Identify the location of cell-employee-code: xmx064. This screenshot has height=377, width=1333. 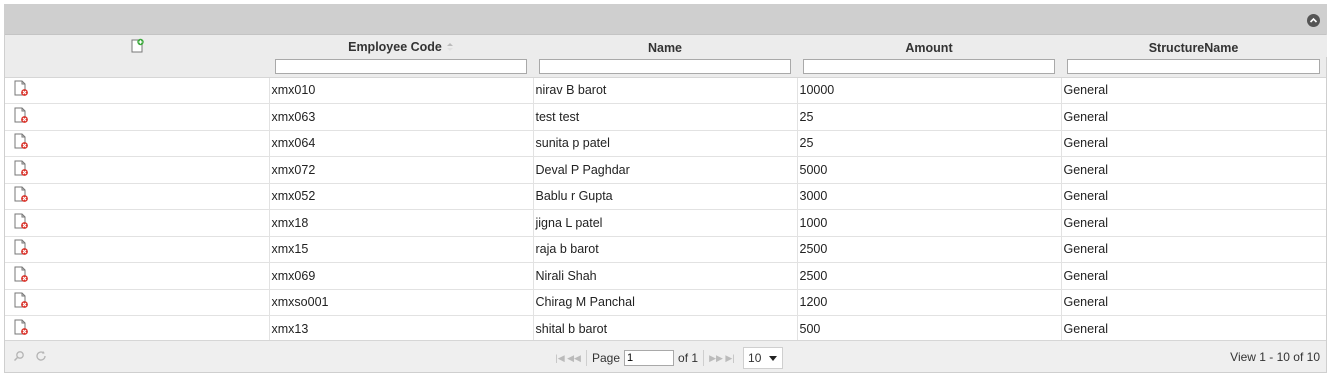
(401, 143).